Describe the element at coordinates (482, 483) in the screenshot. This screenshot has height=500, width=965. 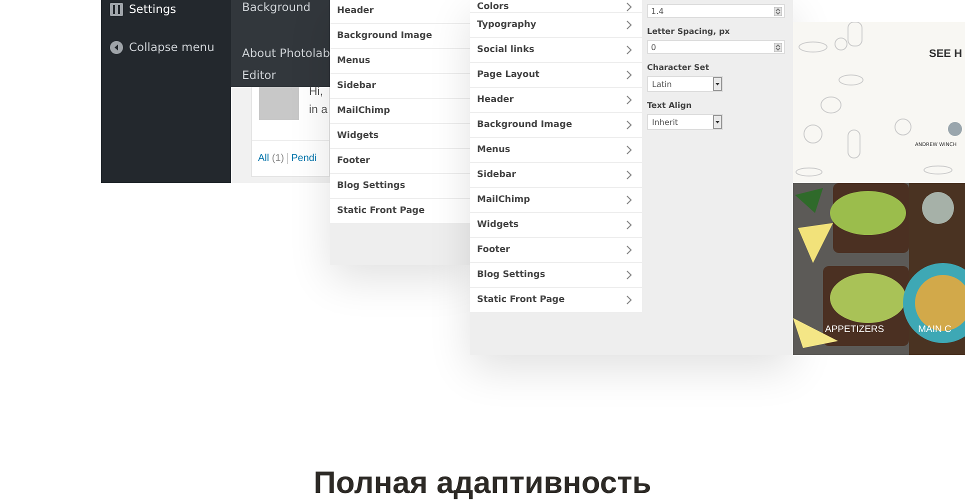
I see `page-headline: Полная адаптивность` at that location.